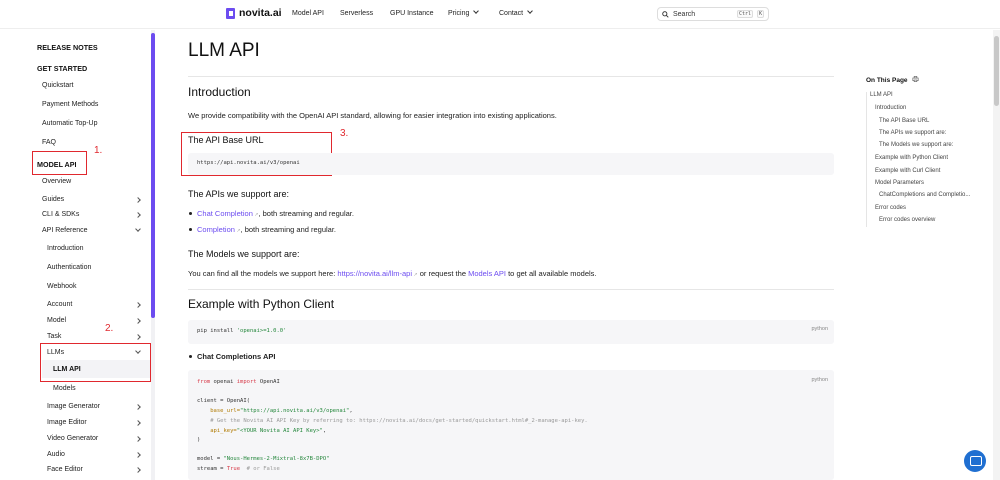 Image resolution: width=1000 pixels, height=480 pixels. I want to click on sidebar-item-introduction: Introduction, so click(65, 248).